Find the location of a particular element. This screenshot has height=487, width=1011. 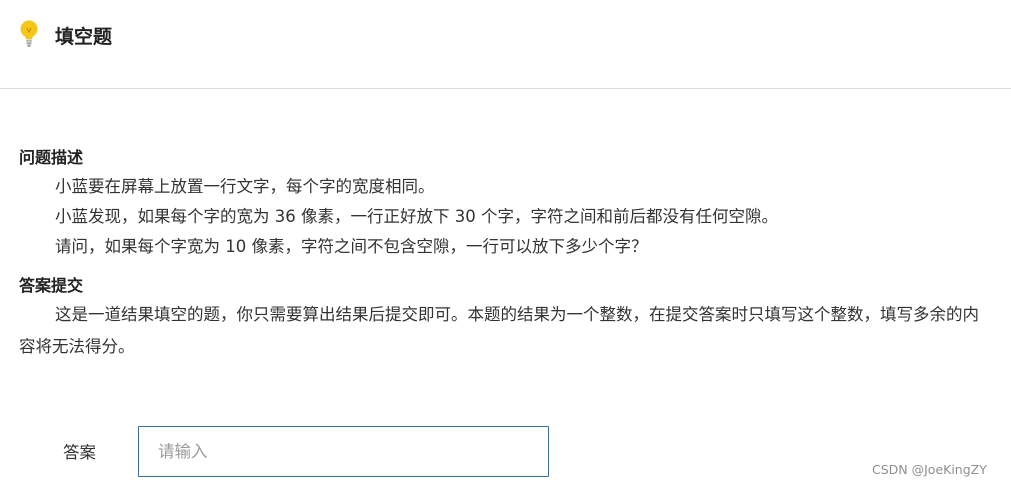

answer-input is located at coordinates (343, 451).